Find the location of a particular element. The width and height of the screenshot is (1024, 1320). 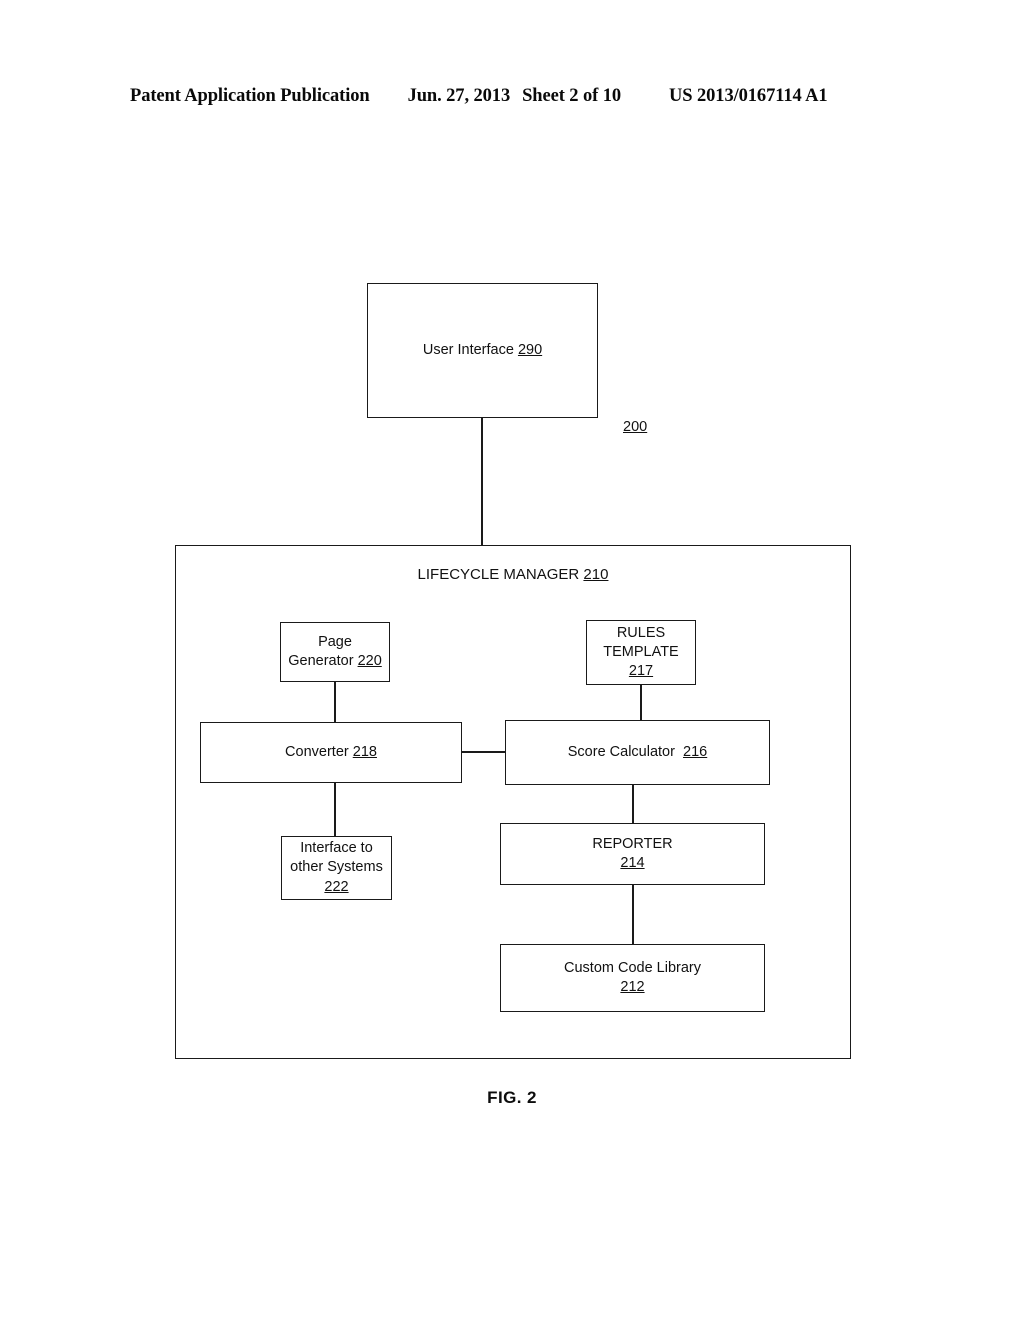

node-interface-other-systems: Interface to other Systems 222 is located at coordinates (336, 868).